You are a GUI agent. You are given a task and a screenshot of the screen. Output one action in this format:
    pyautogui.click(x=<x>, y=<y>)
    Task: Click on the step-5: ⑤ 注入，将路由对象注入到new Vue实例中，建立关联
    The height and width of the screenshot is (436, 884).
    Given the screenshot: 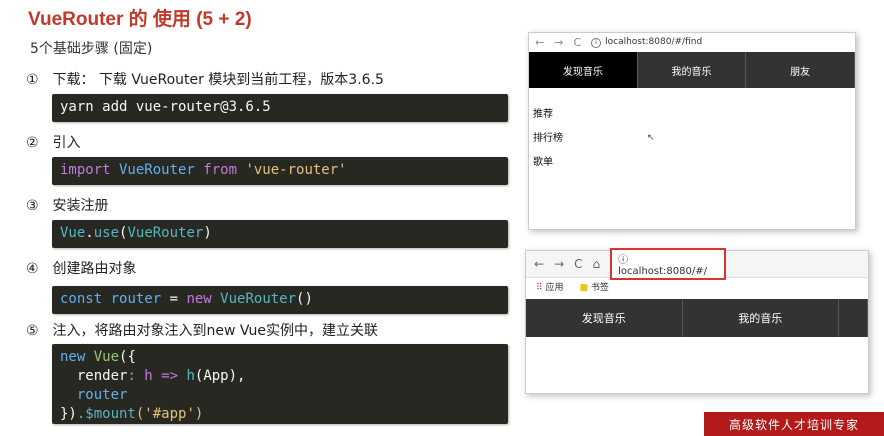 What is the action you would take?
    pyautogui.click(x=202, y=330)
    